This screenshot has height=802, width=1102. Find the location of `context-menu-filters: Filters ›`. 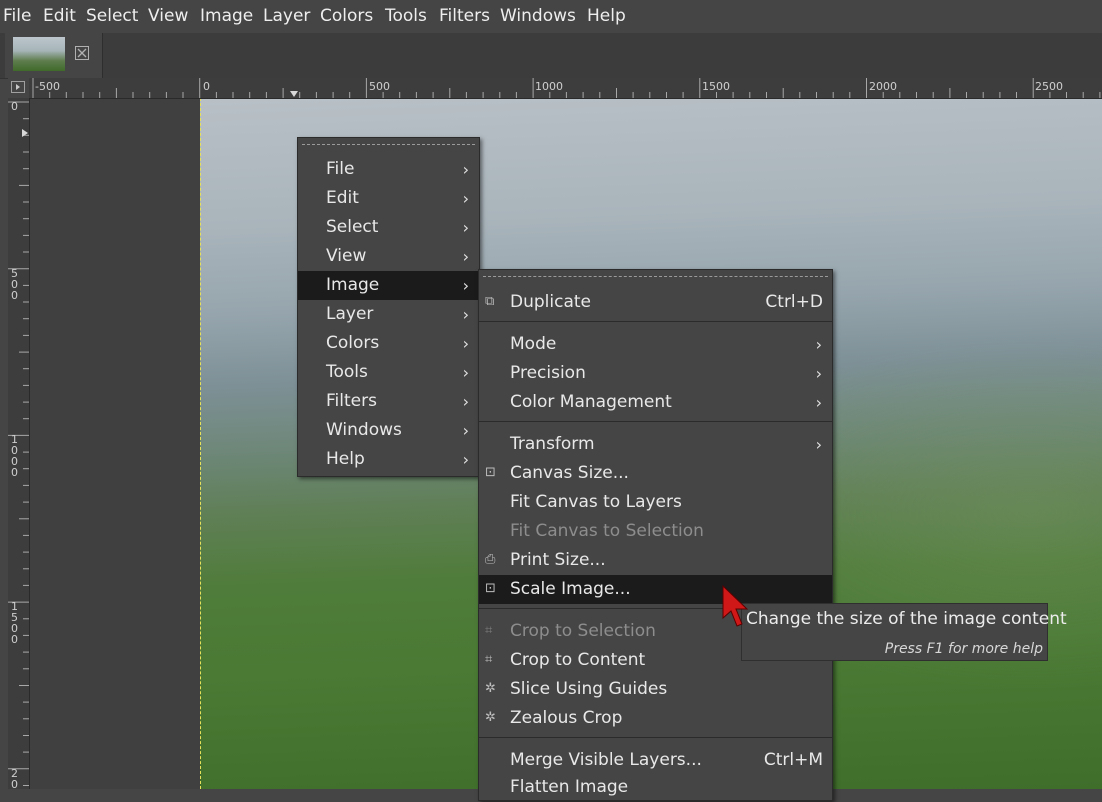

context-menu-filters: Filters › is located at coordinates (388, 401).